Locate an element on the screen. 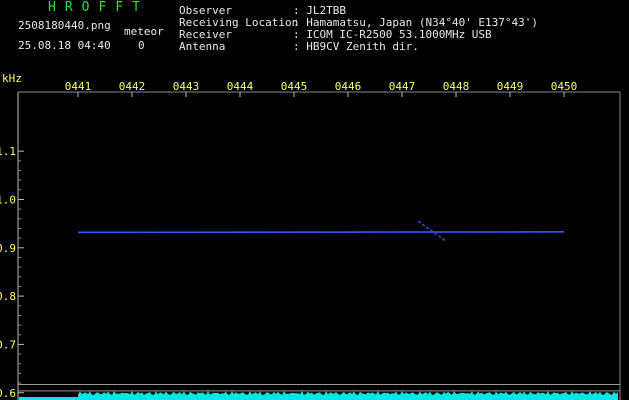  y-unit-label: kHz is located at coordinates (12, 78).